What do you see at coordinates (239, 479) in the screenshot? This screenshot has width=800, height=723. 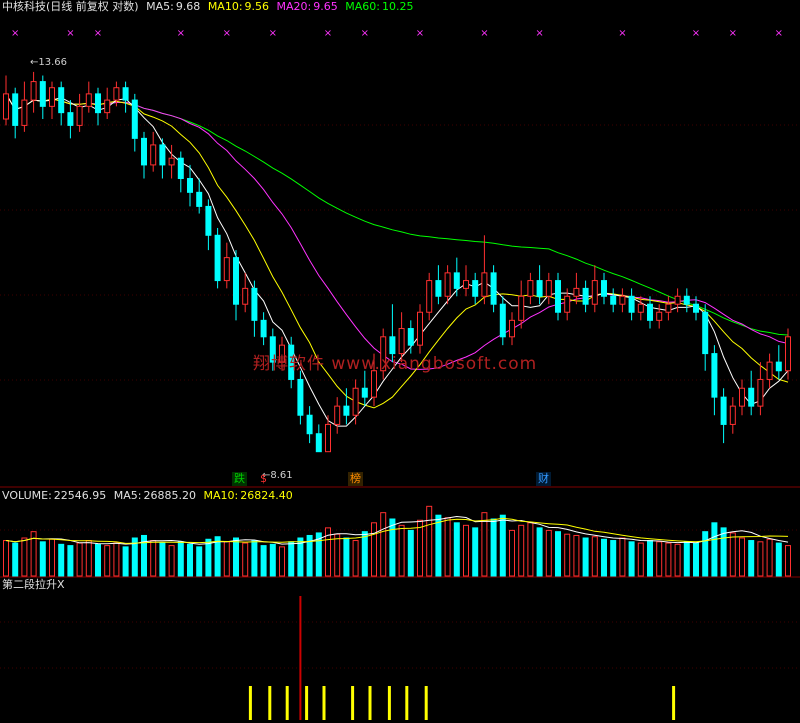 I see `event-tag-fall: 跌` at bounding box center [239, 479].